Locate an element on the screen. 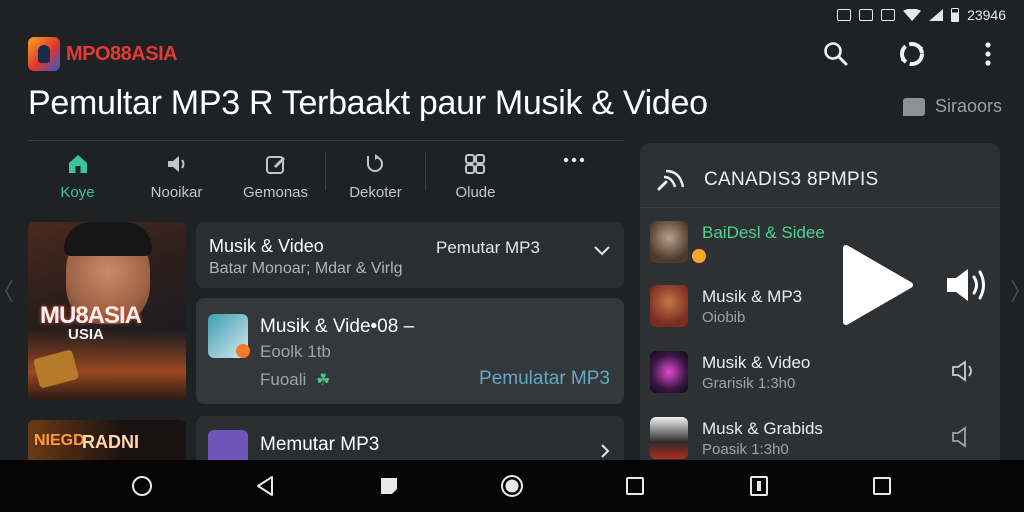 This screenshot has height=512, width=1024. secondary-thumbnail: NIEGD RADNI is located at coordinates (107, 440).